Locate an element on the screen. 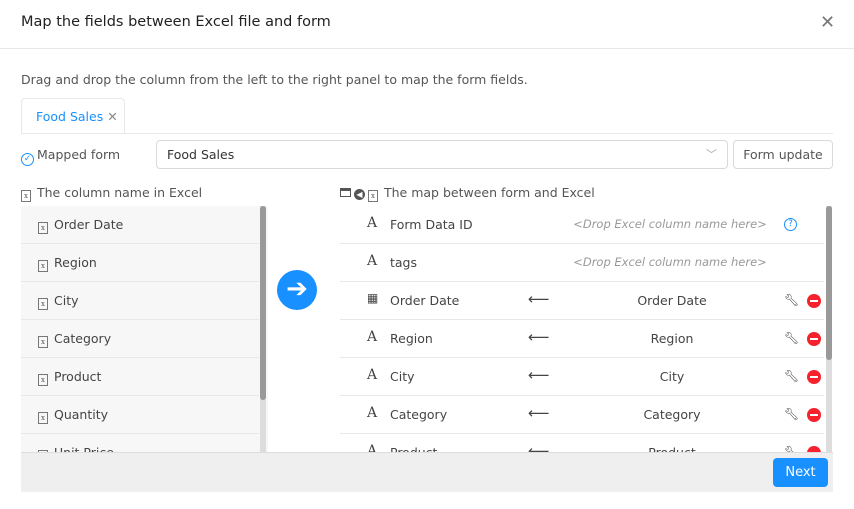  right-scrollbar is located at coordinates (829, 329).